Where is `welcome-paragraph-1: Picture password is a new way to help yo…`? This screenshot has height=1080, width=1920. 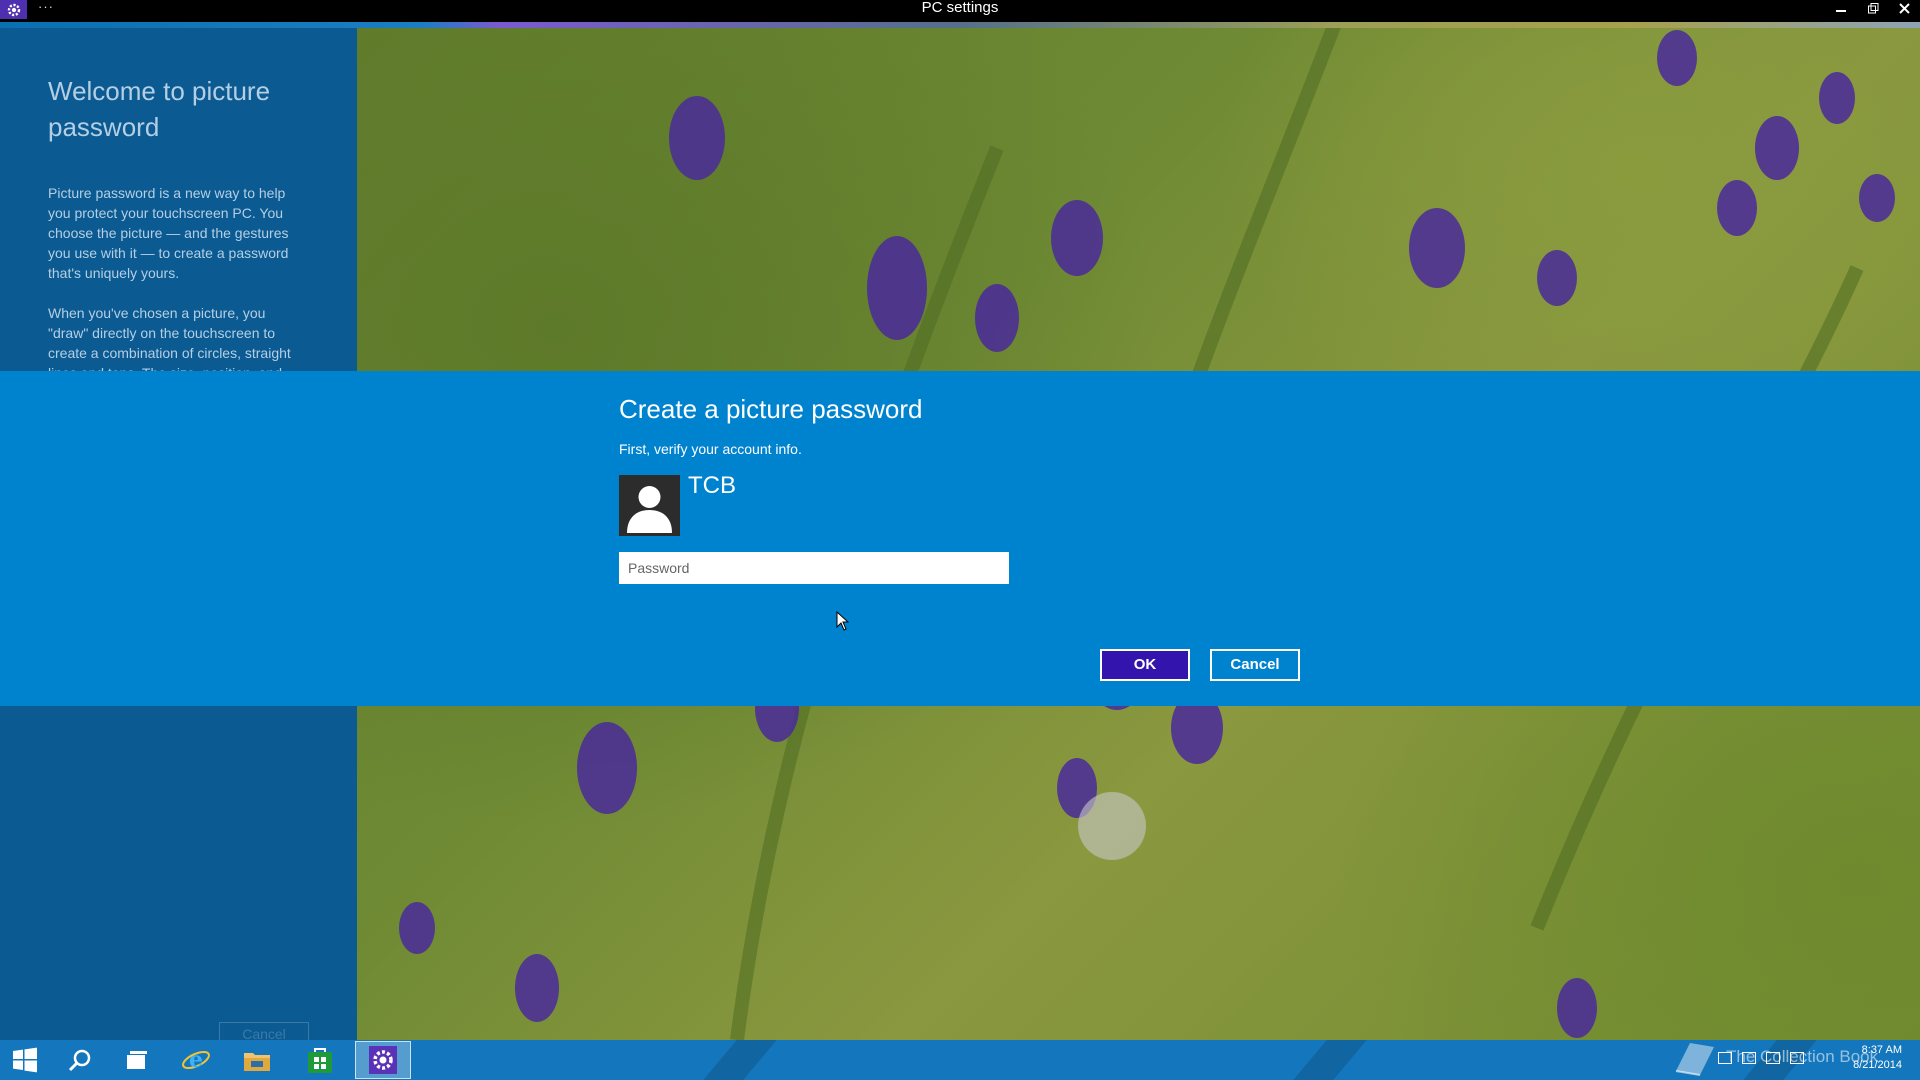 welcome-paragraph-1: Picture password is a new way to help yo… is located at coordinates (168, 233).